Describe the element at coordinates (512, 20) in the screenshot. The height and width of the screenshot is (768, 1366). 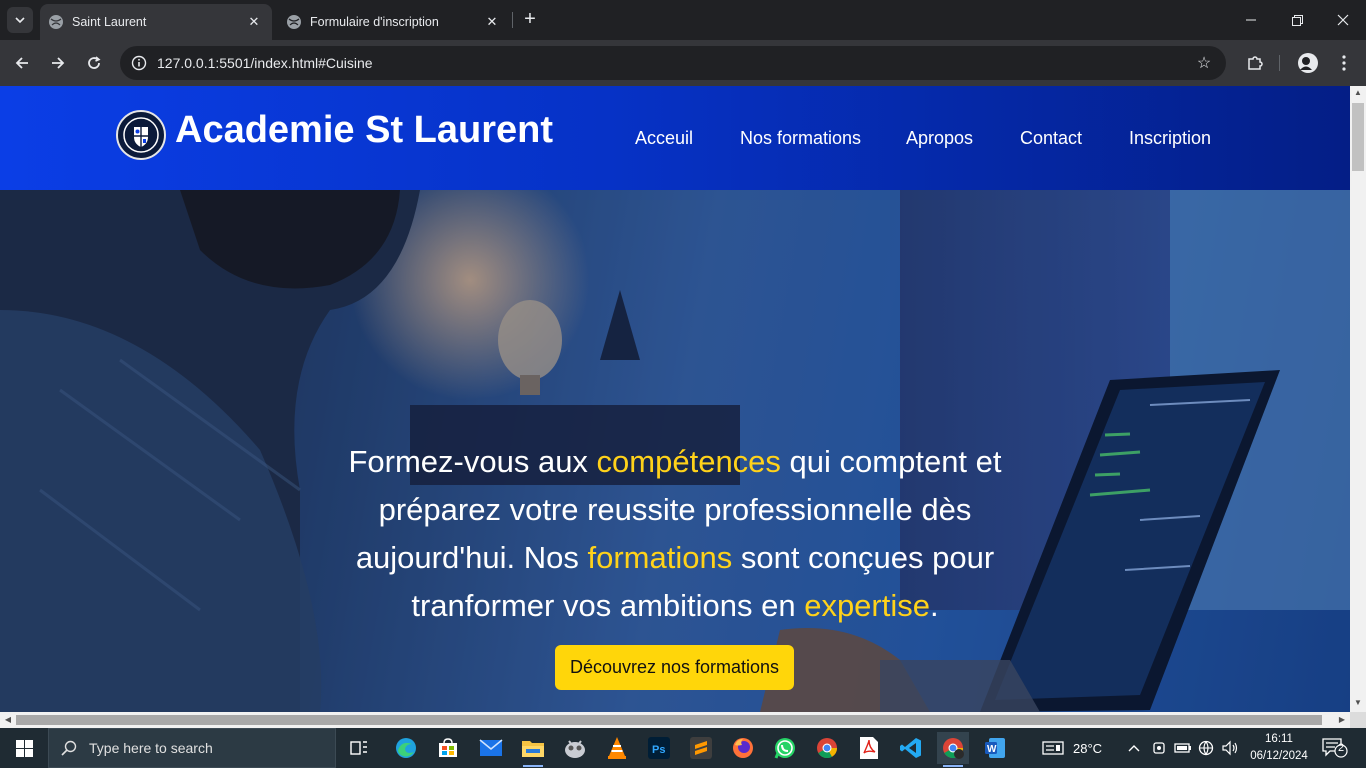
I see `tab-separator` at that location.